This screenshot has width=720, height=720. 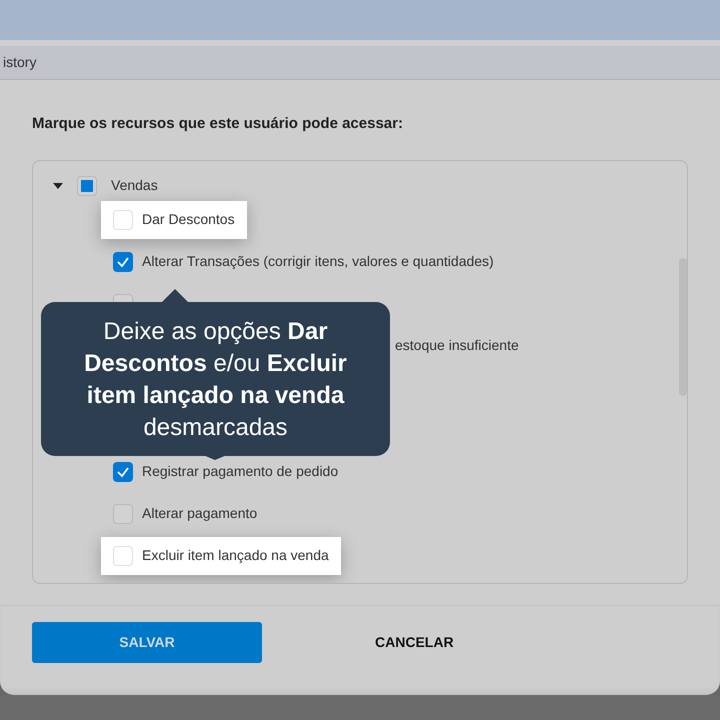 What do you see at coordinates (19, 62) in the screenshot?
I see `tab-label: istory` at bounding box center [19, 62].